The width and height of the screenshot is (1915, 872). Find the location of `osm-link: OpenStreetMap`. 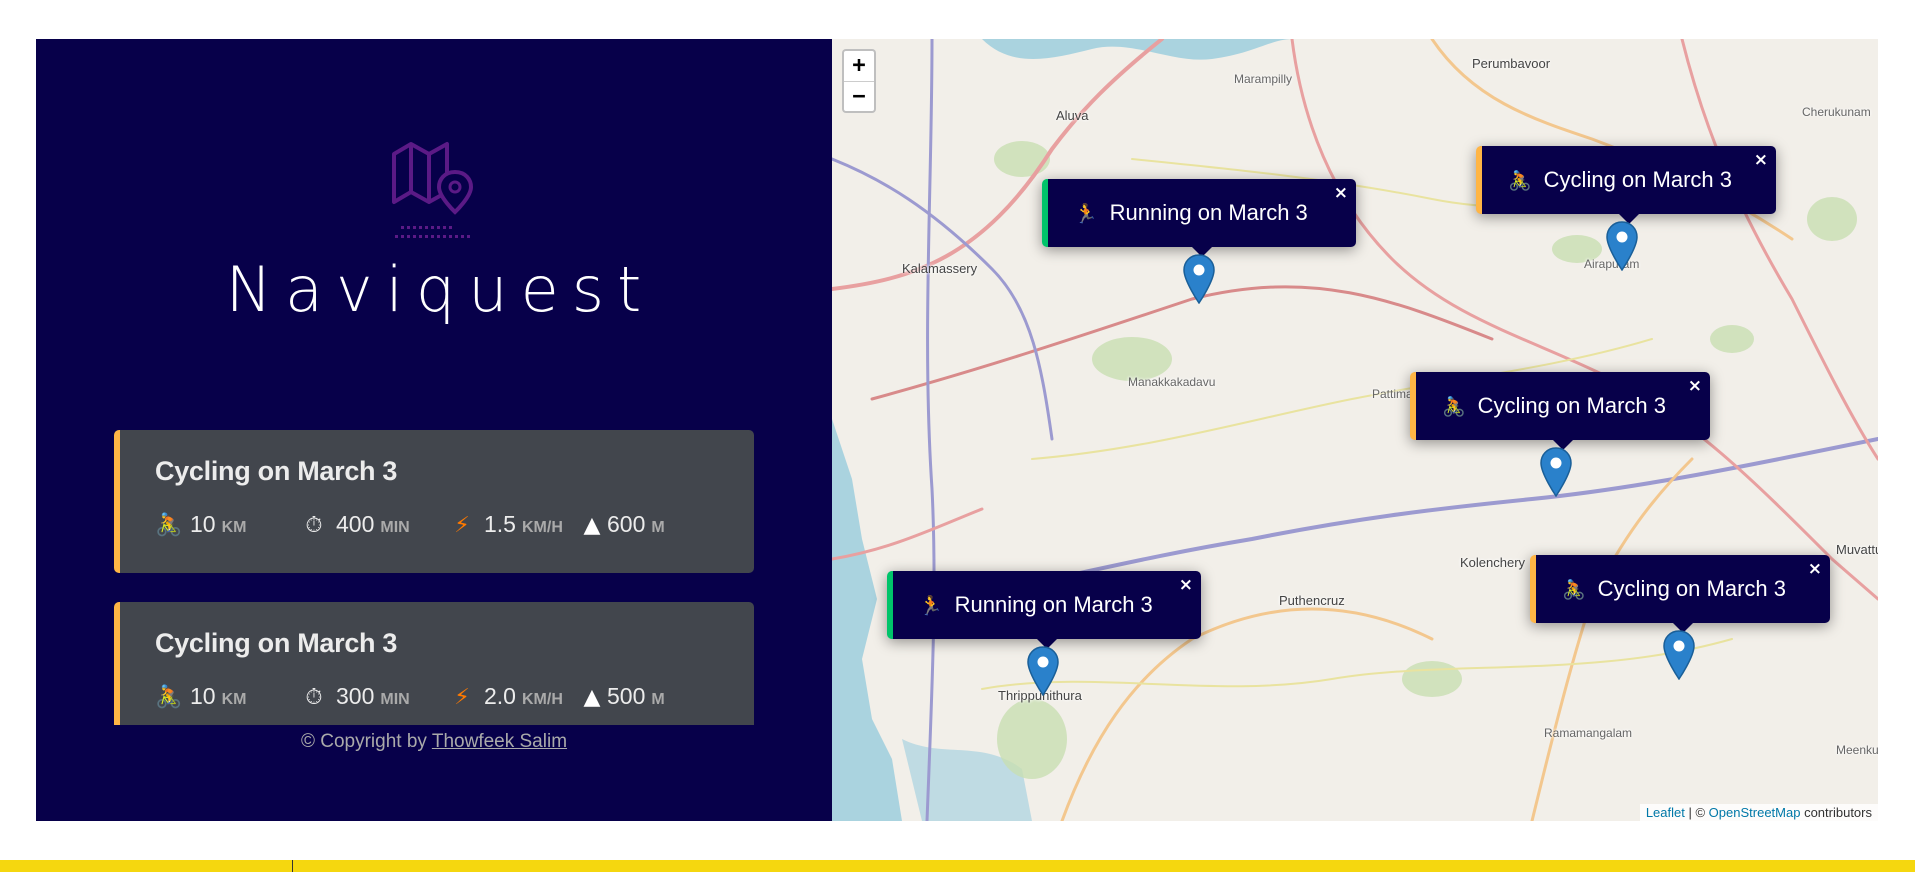

osm-link: OpenStreetMap is located at coordinates (1755, 812).